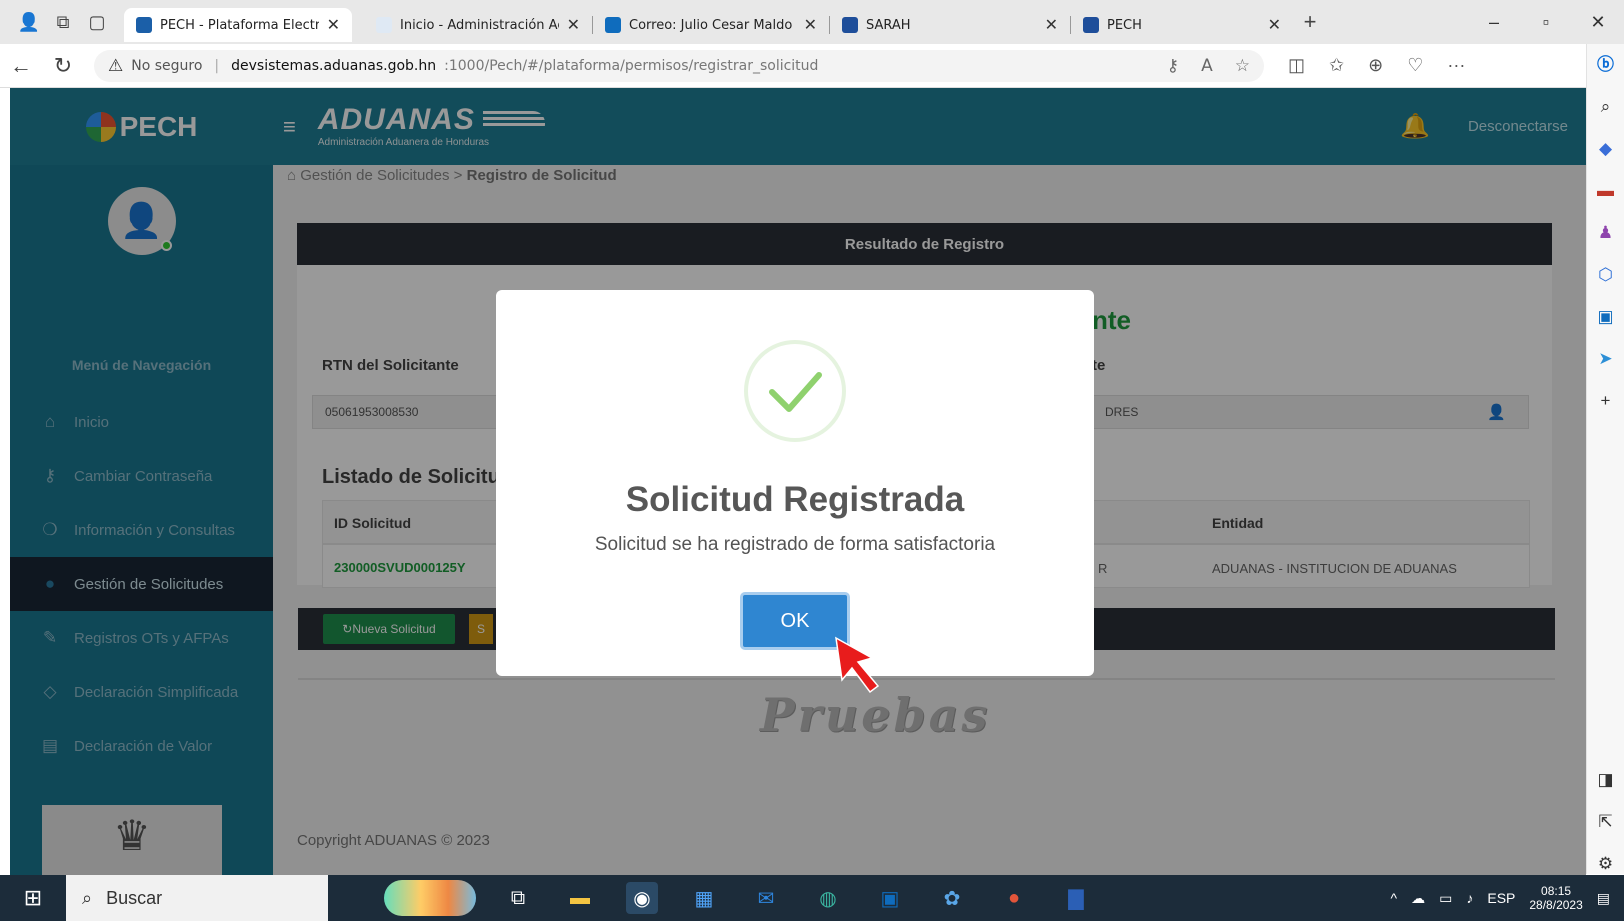 This screenshot has height=921, width=1624. Describe the element at coordinates (1415, 65) in the screenshot. I see `extensions-icon: ♡` at that location.